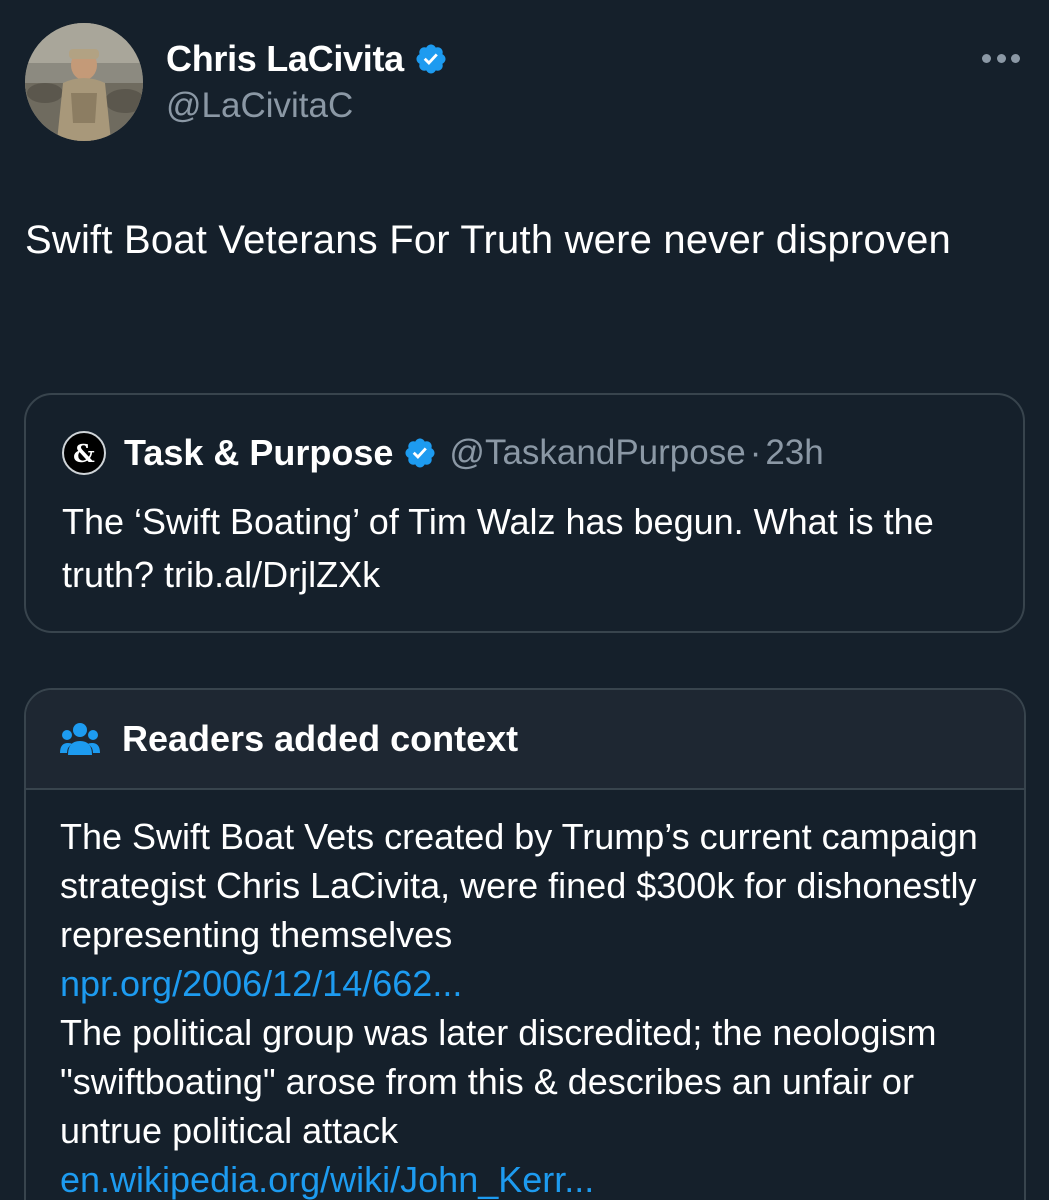  Describe the element at coordinates (525, 740) in the screenshot. I see `community-note-header: Readers added context` at that location.